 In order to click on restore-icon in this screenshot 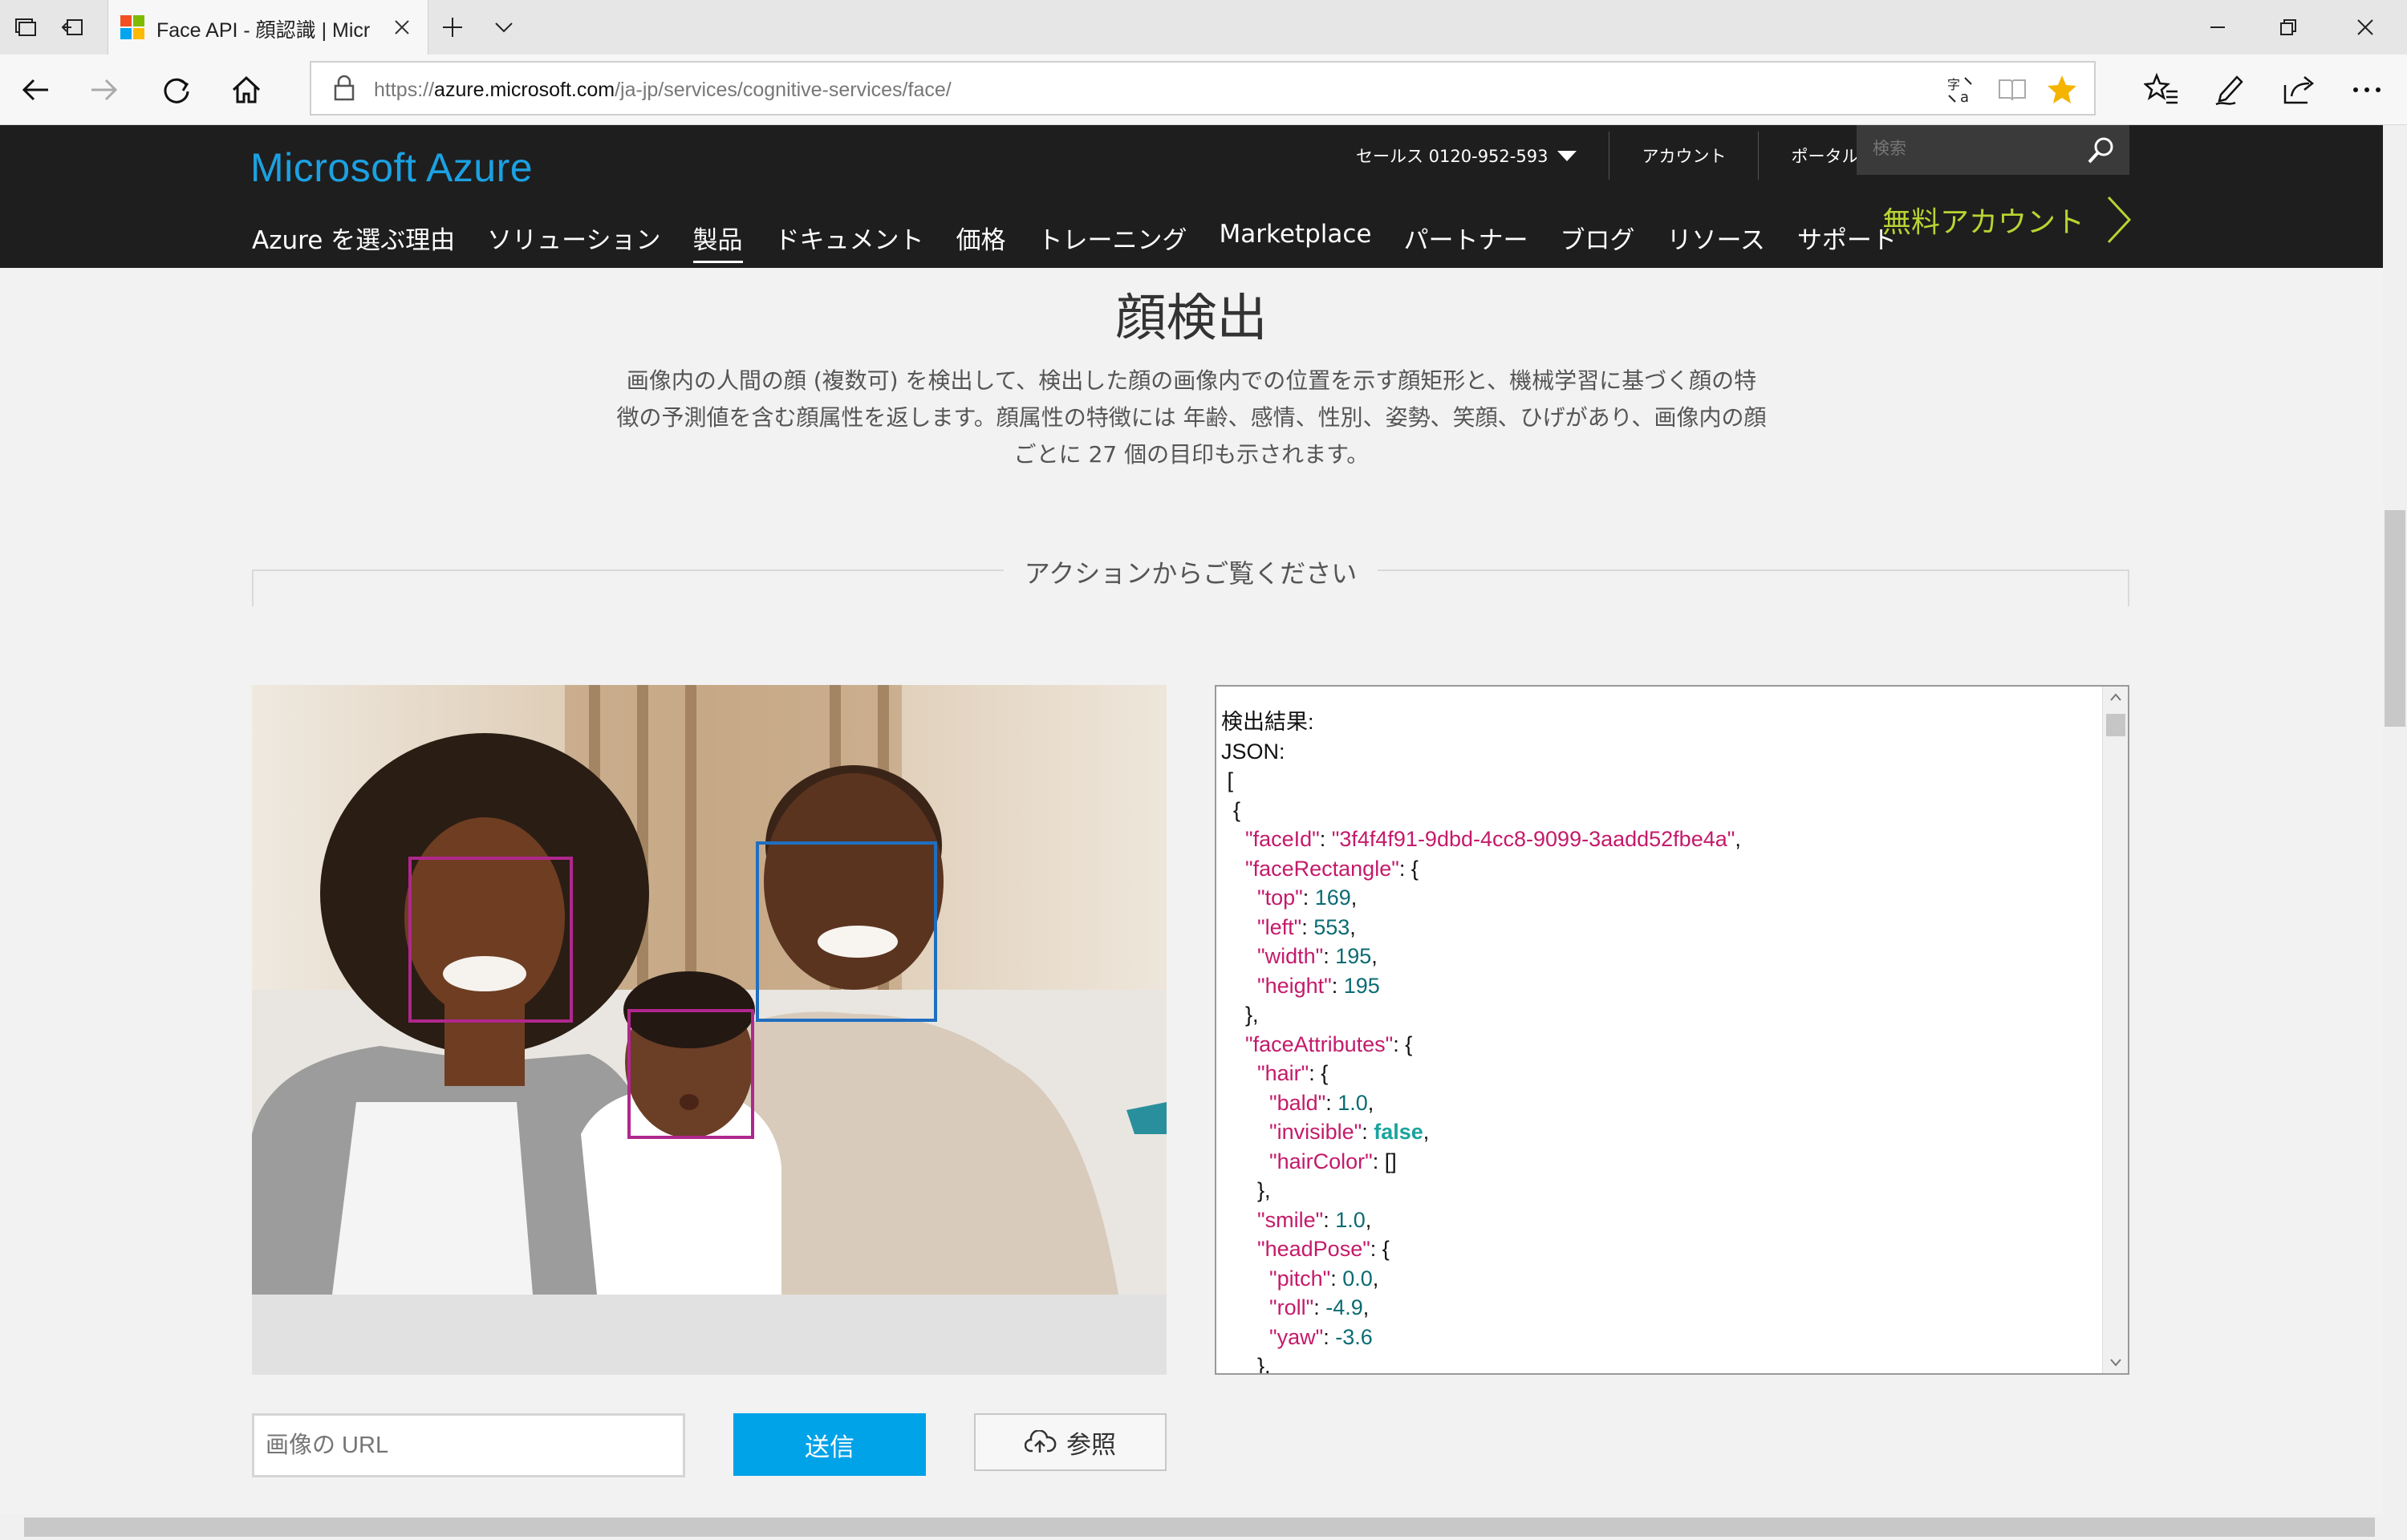, I will do `click(2288, 27)`.